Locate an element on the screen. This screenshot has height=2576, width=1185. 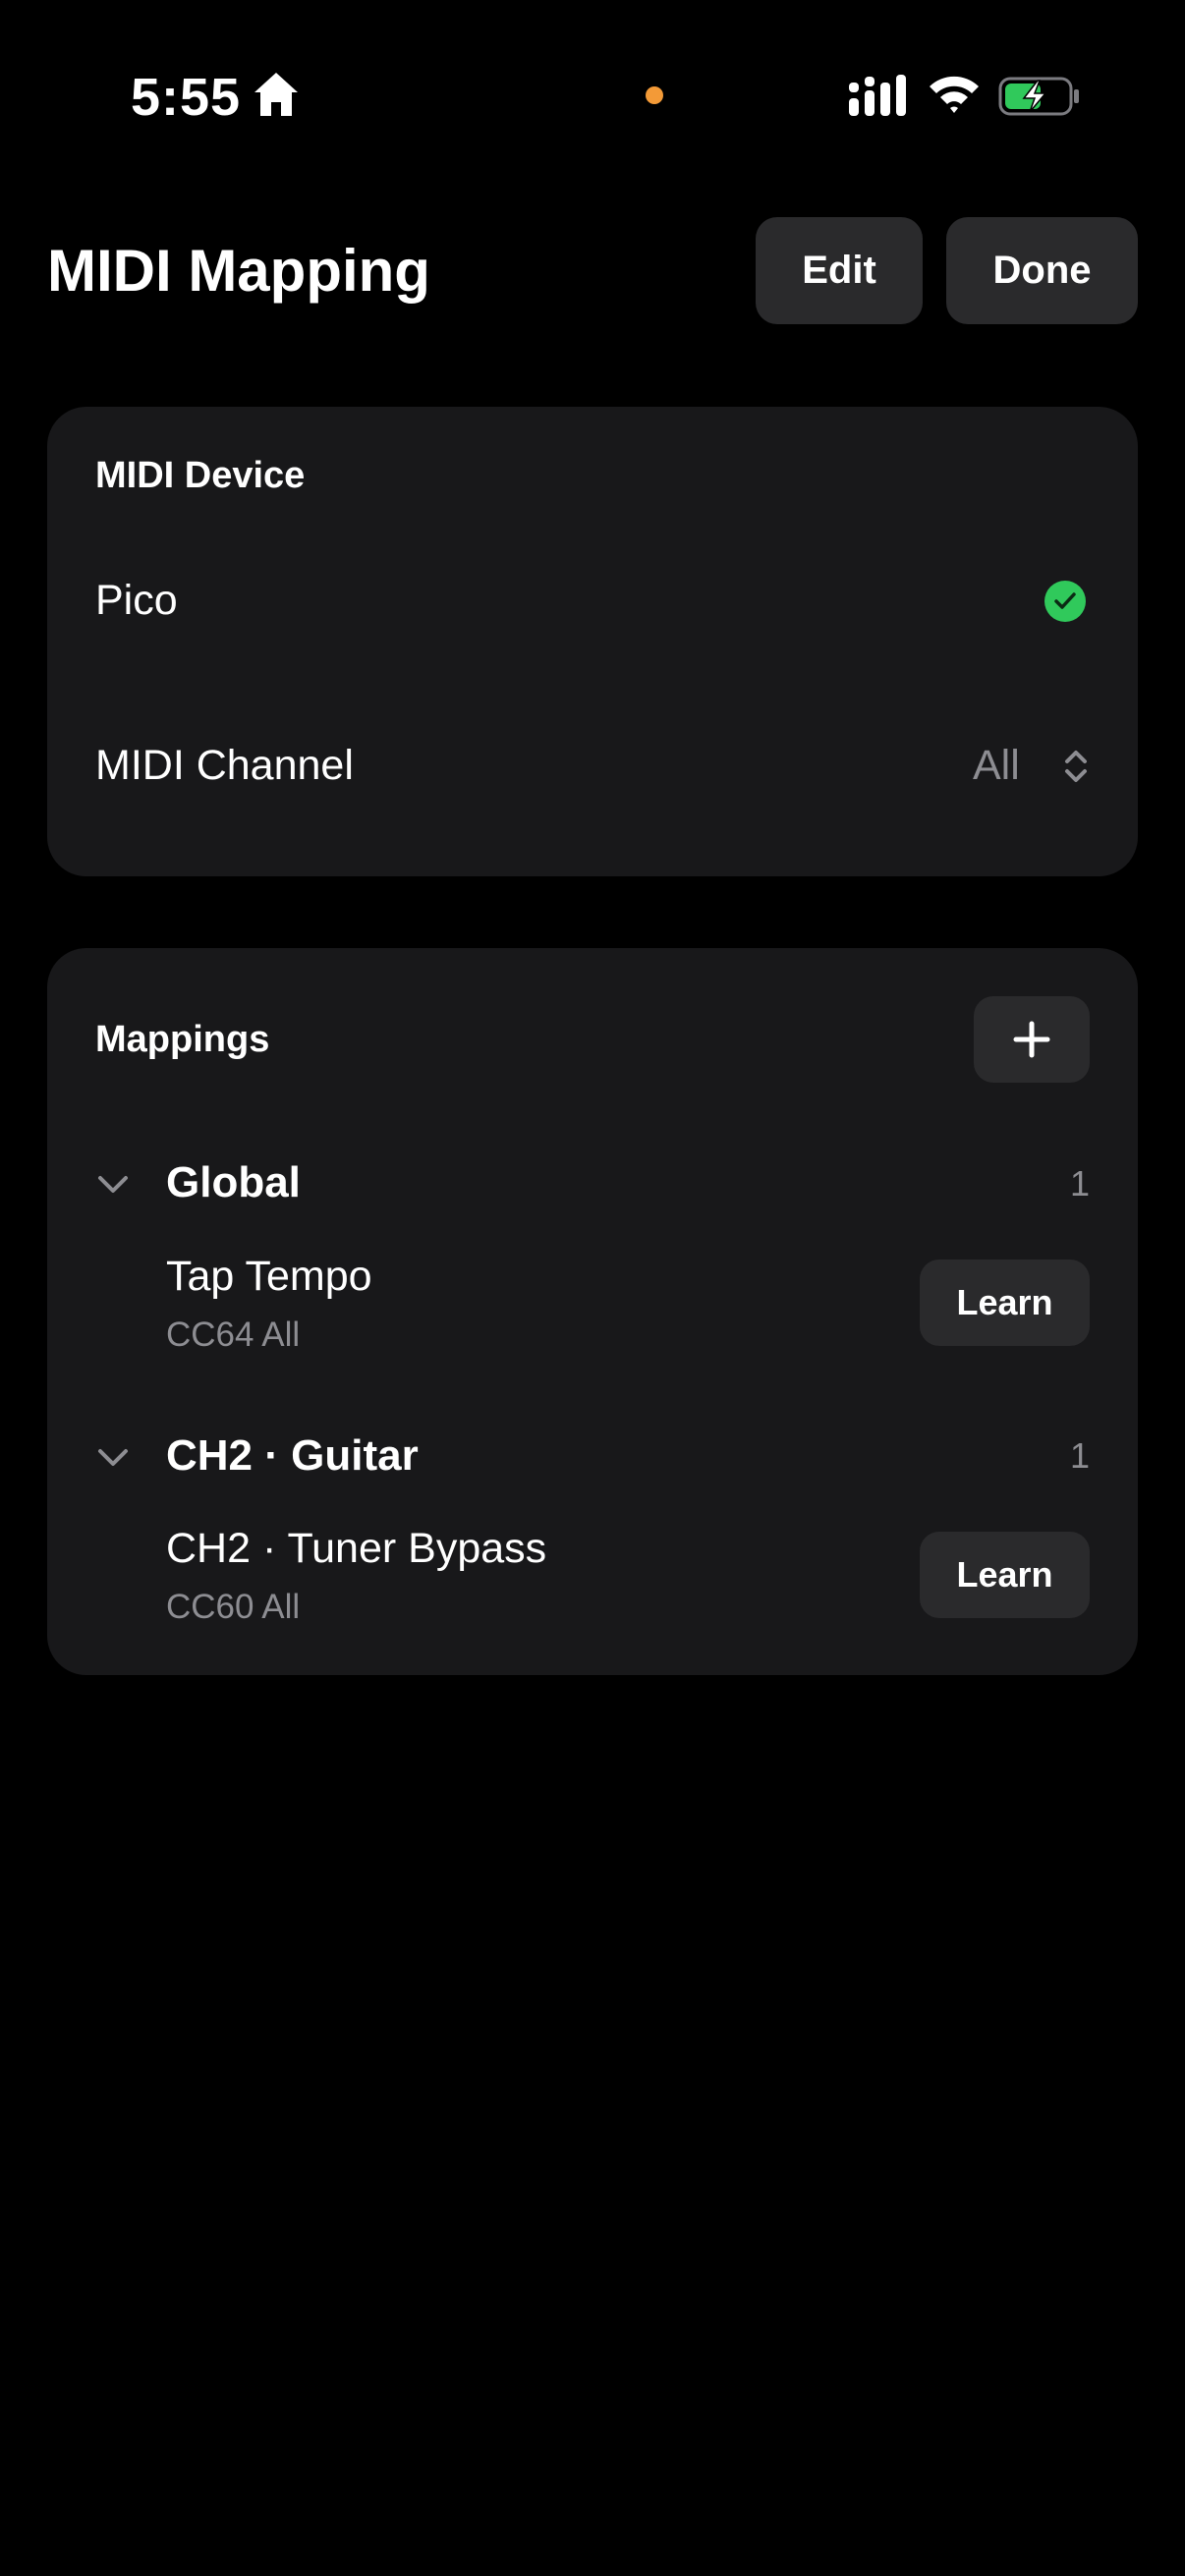
chevron-up-down-icon is located at coordinates (1076, 766).